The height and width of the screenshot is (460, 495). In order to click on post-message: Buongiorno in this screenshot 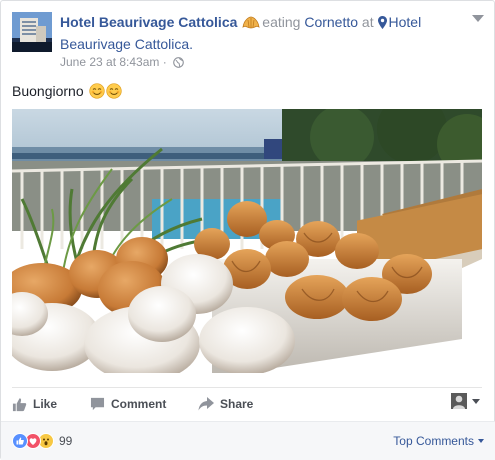, I will do `click(67, 92)`.